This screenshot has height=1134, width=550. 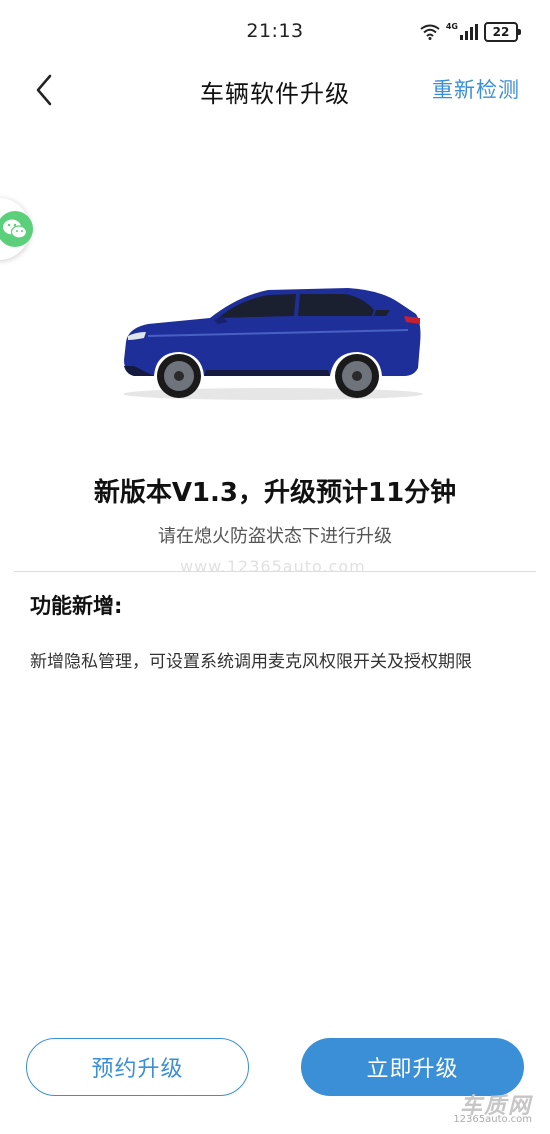 I want to click on floating-share-button, so click(x=16, y=229).